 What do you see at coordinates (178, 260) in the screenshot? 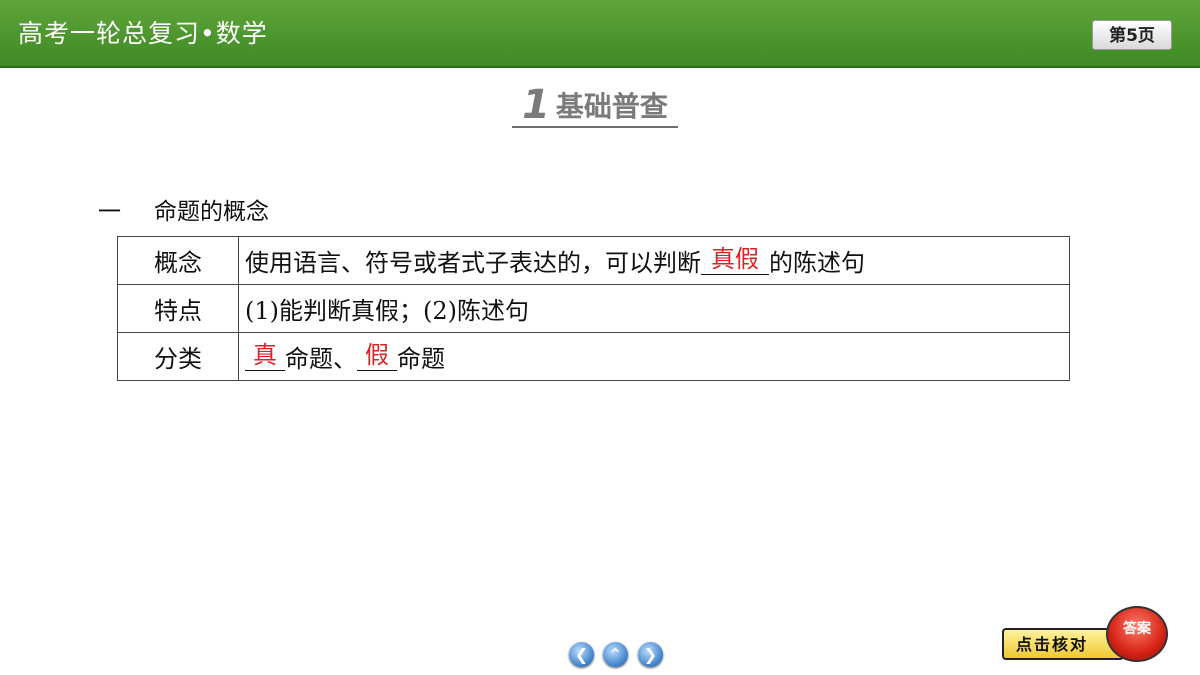
I see `row-header: 概念` at bounding box center [178, 260].